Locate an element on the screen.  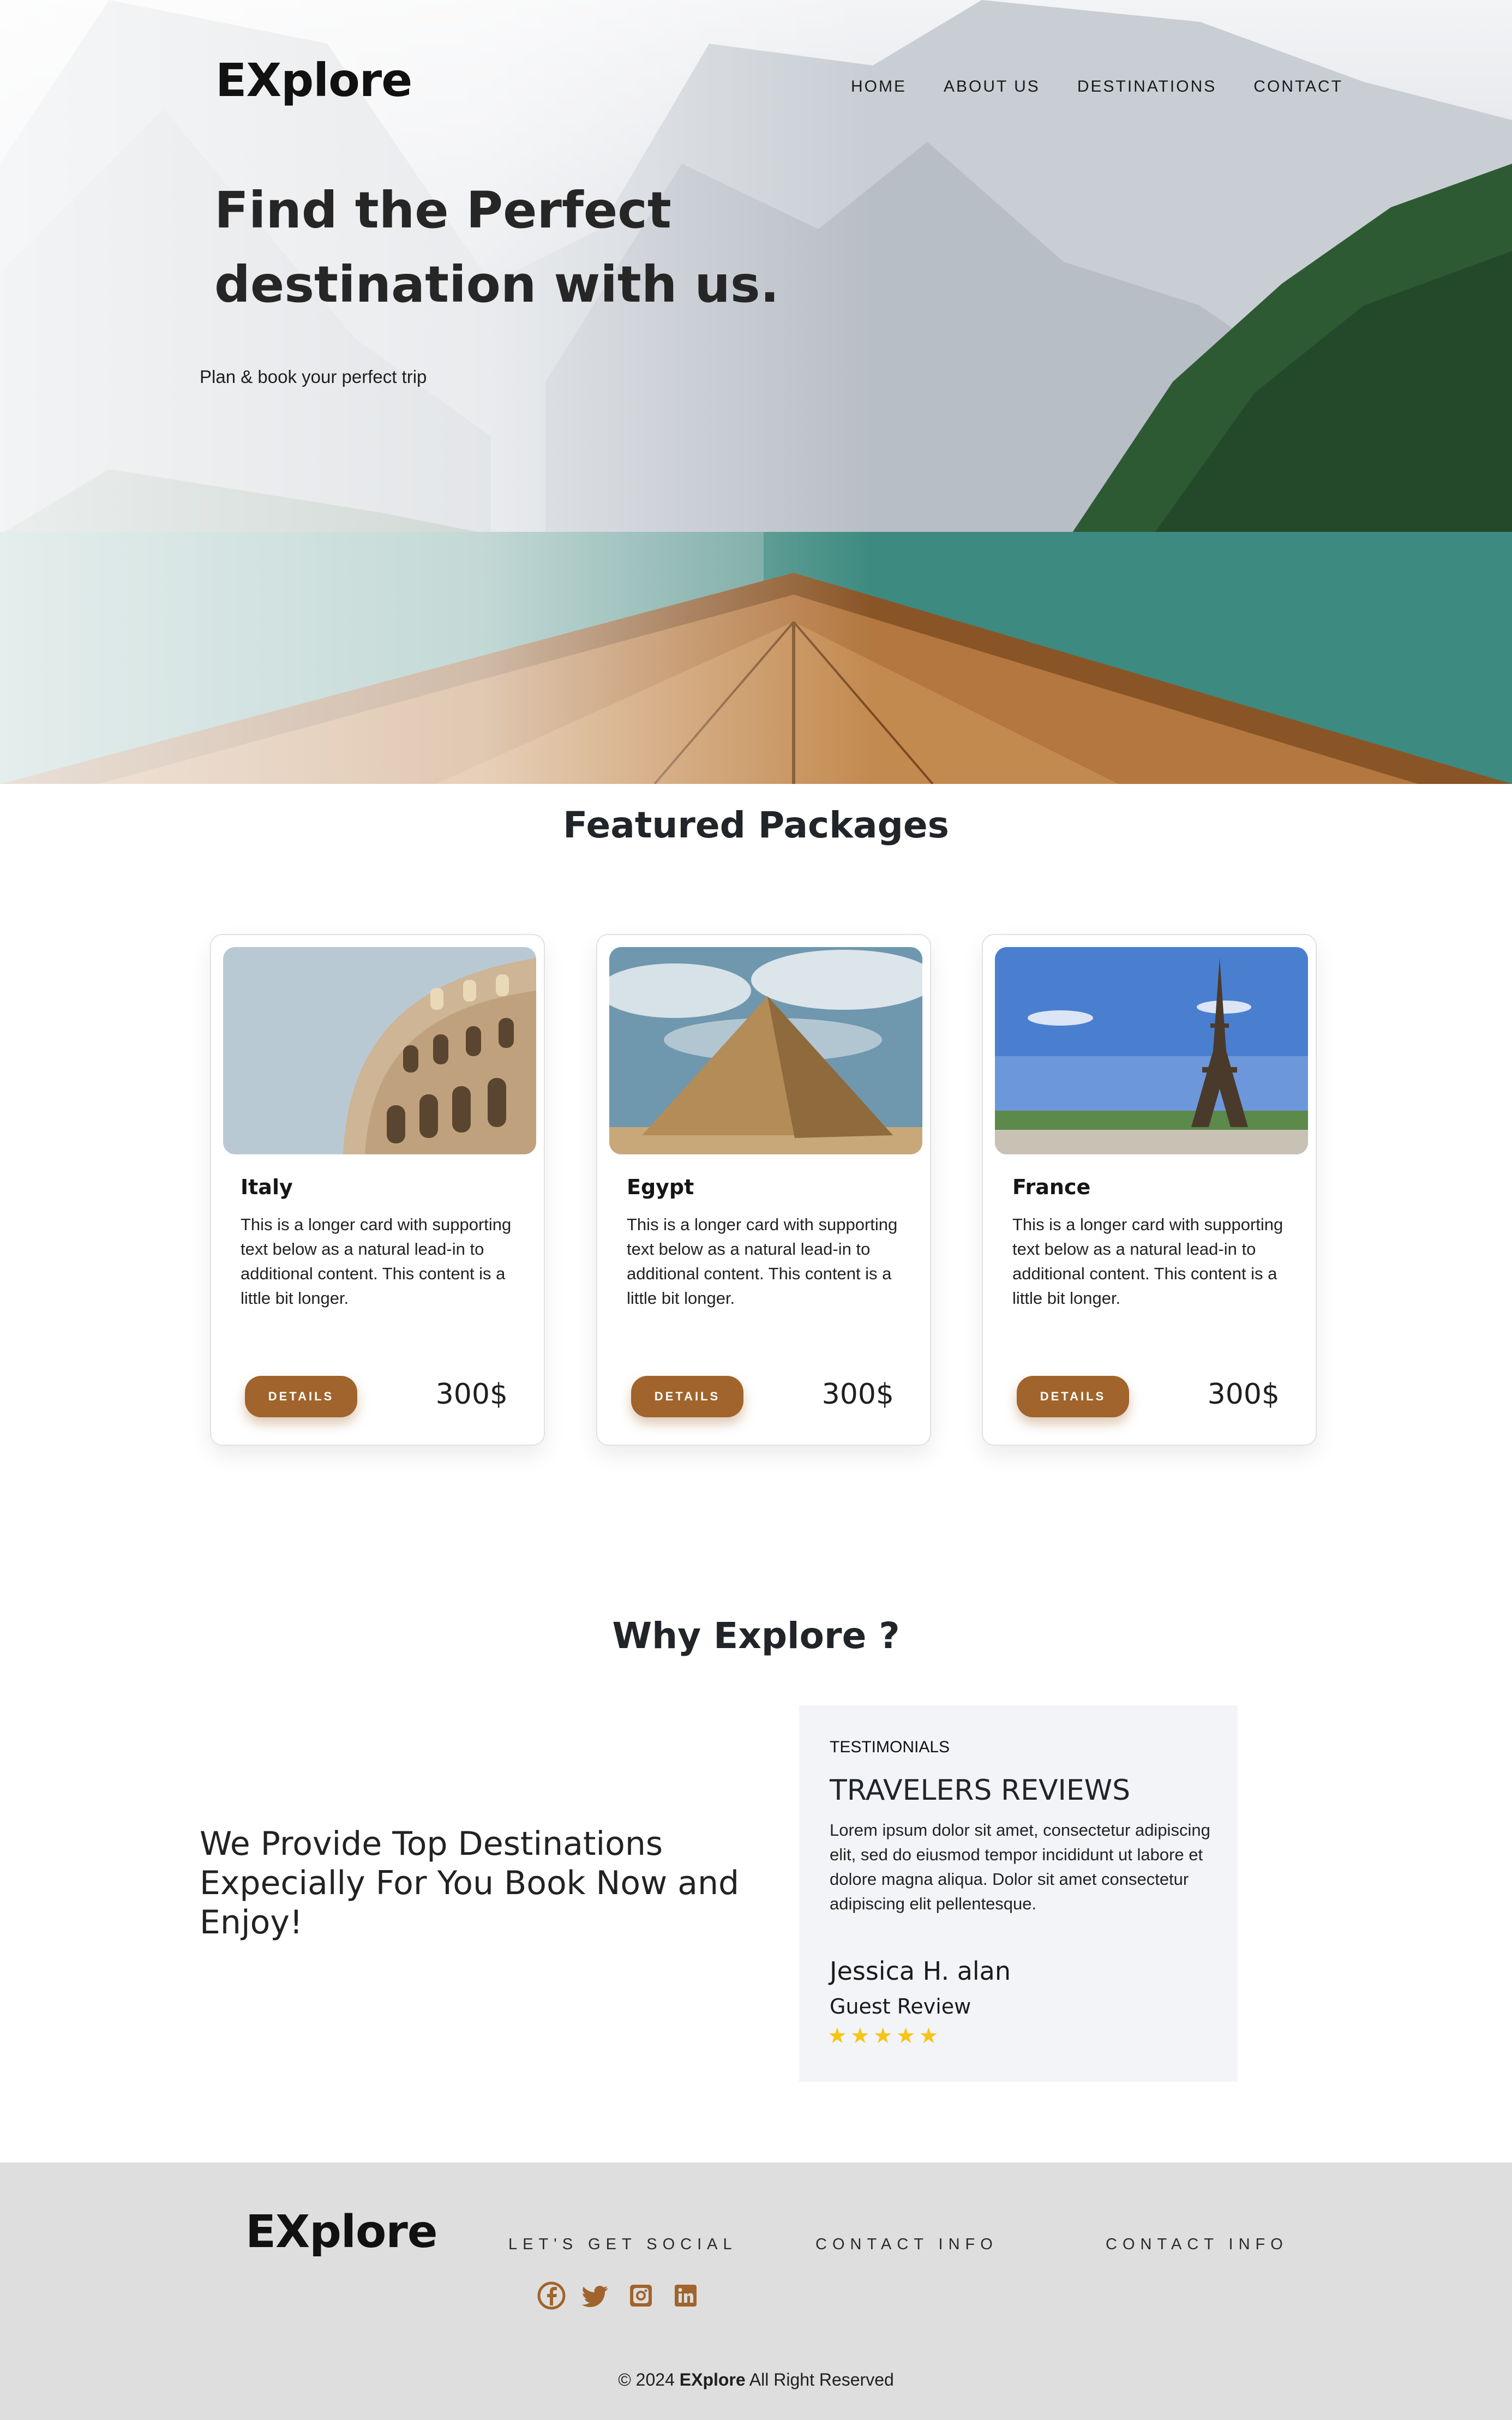
facebook-icon is located at coordinates (551, 2295).